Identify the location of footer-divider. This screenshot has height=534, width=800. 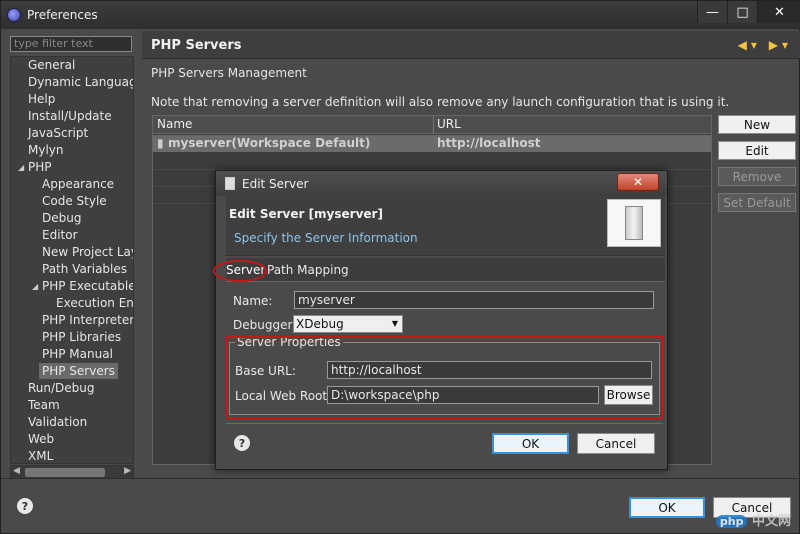
(400, 478).